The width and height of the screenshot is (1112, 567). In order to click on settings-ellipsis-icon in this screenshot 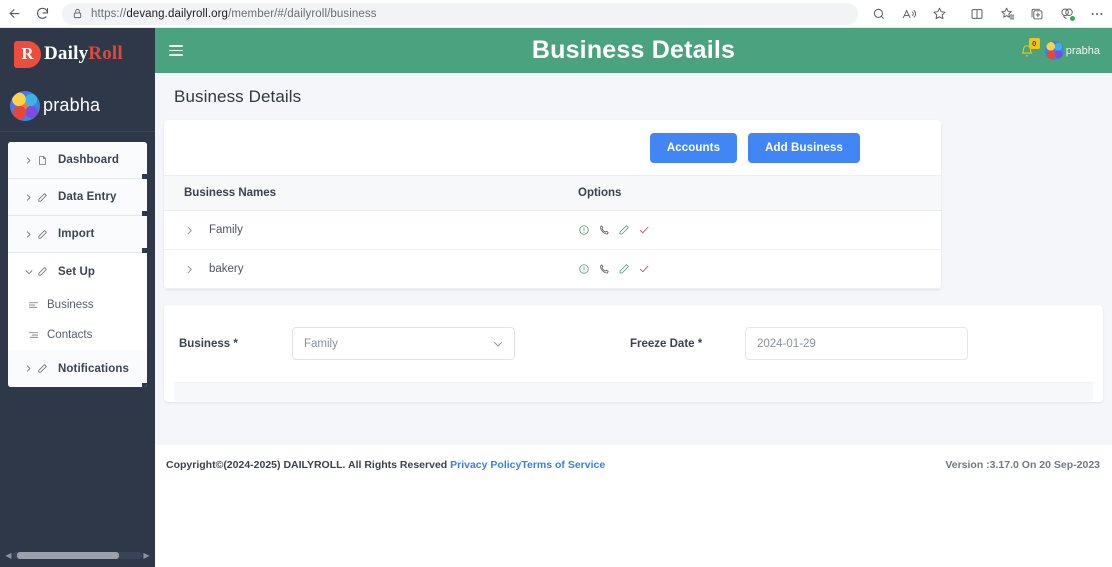, I will do `click(1097, 14)`.